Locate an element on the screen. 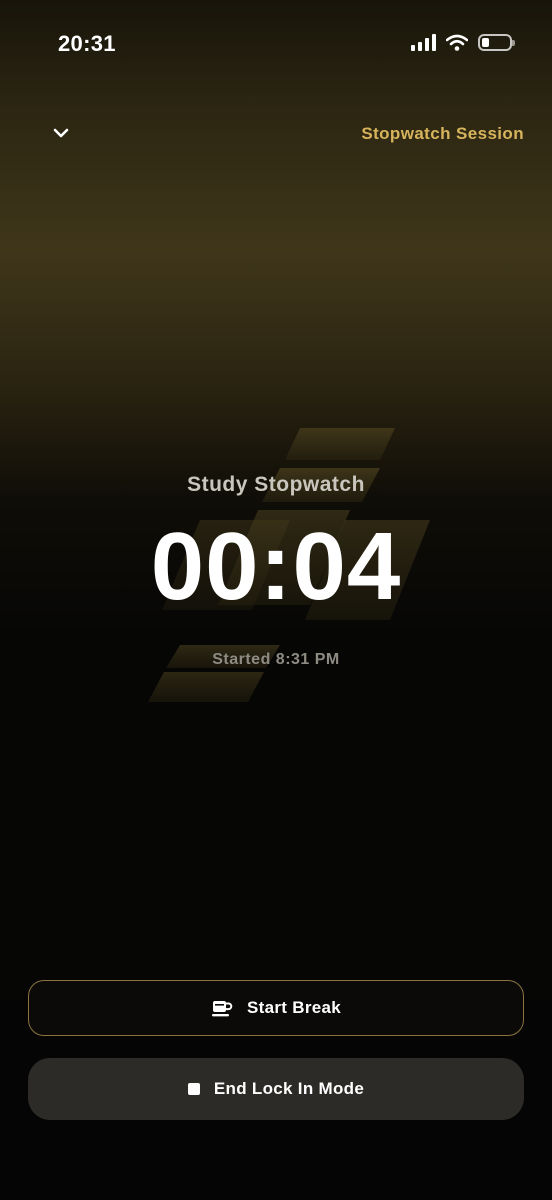 The height and width of the screenshot is (1200, 552). wifi-icon is located at coordinates (457, 42).